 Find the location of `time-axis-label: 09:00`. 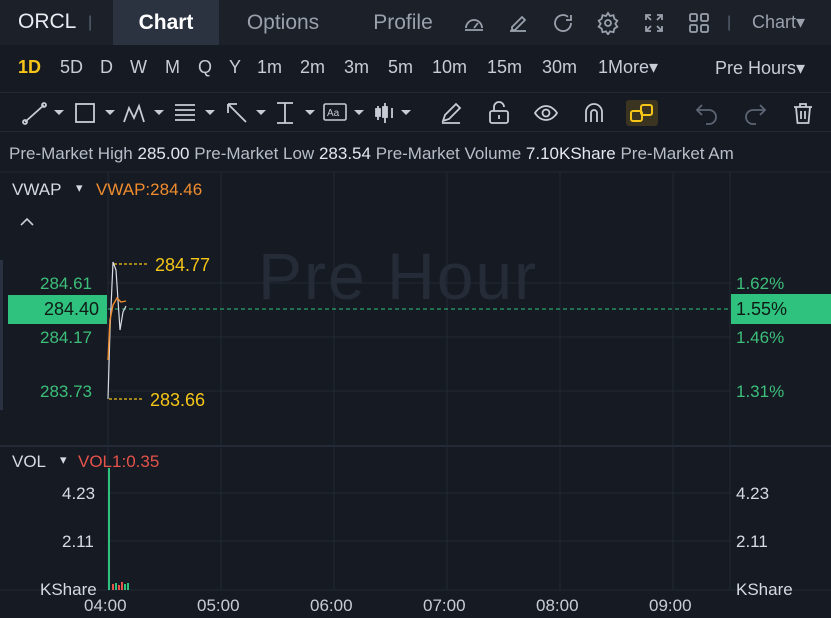

time-axis-label: 09:00 is located at coordinates (670, 605).